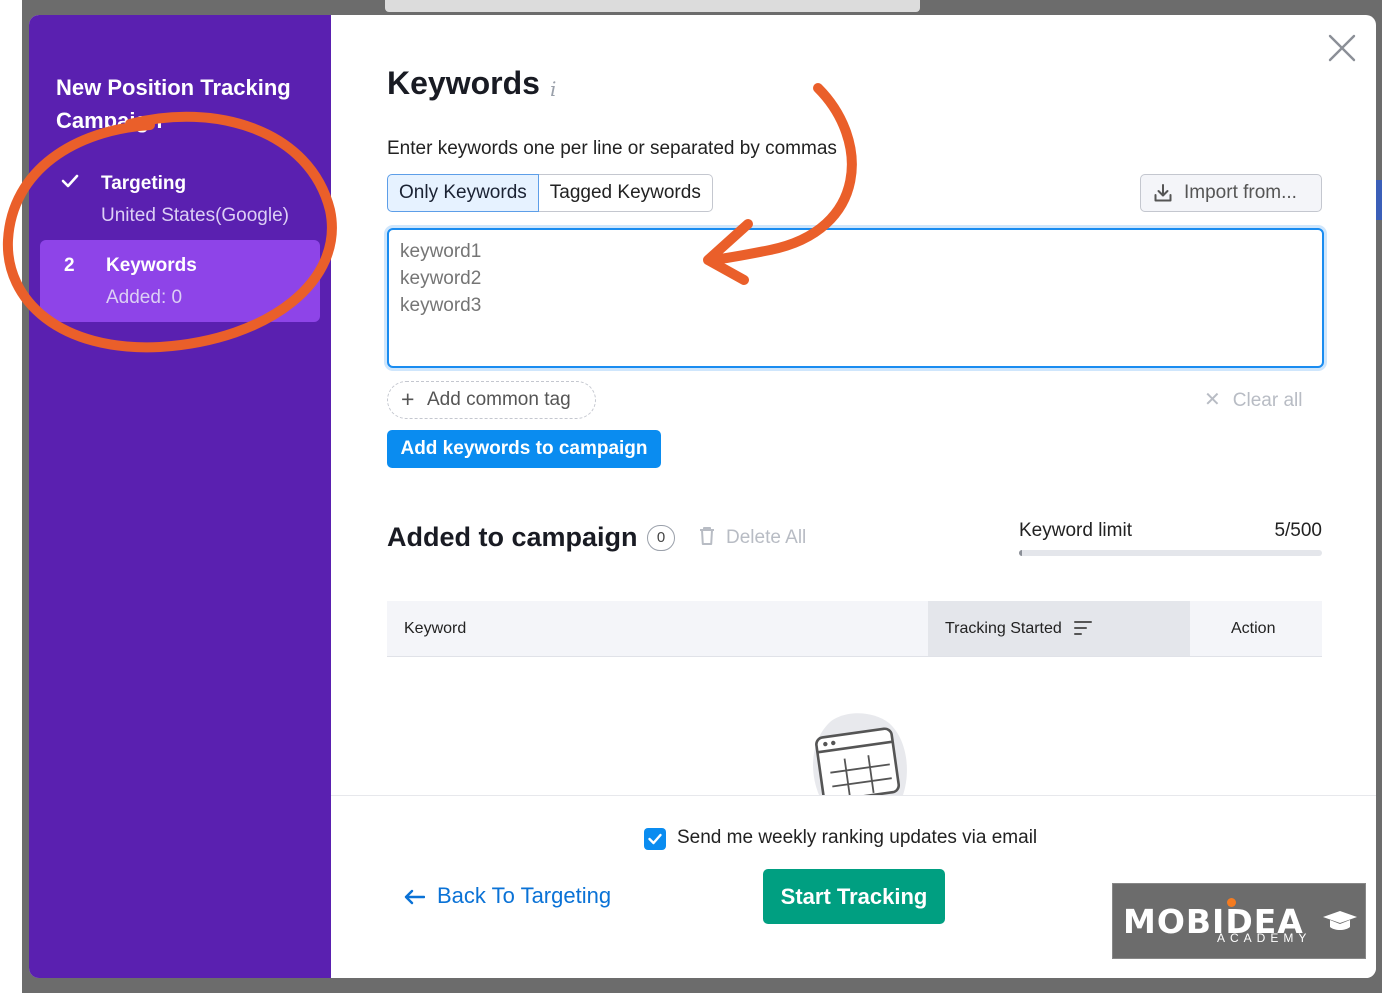 Image resolution: width=1382 pixels, height=993 pixels. Describe the element at coordinates (1003, 628) in the screenshot. I see `column-label: Tracking Started` at that location.